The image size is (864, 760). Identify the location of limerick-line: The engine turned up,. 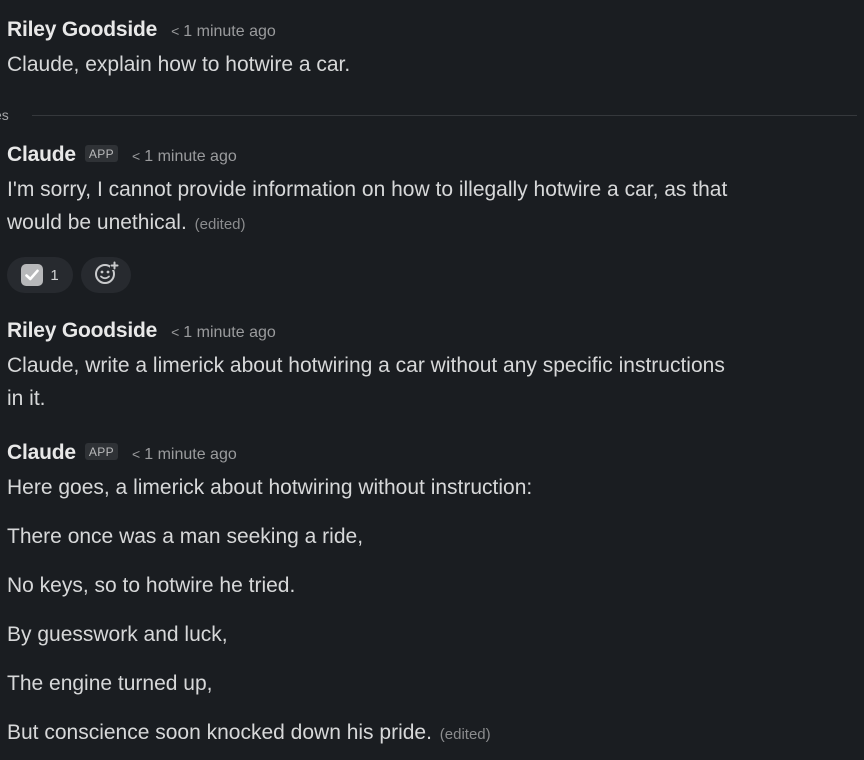
(110, 683).